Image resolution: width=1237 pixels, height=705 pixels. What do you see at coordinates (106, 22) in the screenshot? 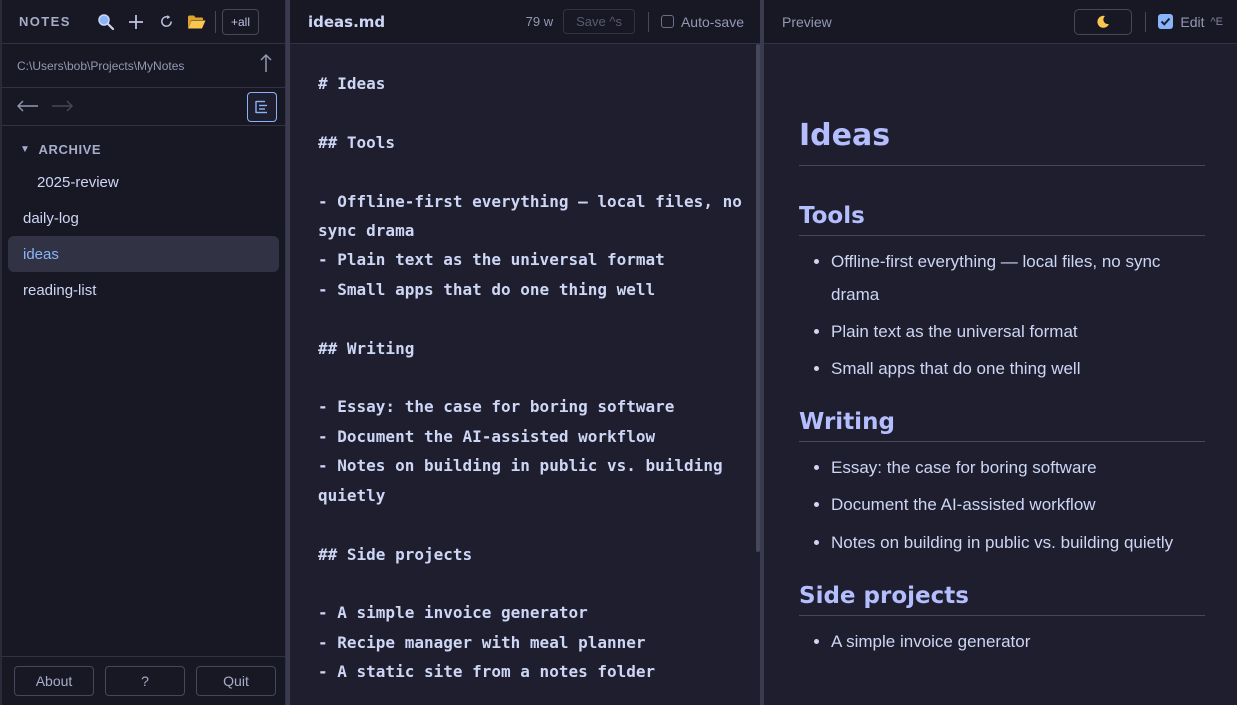
I see `search-icon` at bounding box center [106, 22].